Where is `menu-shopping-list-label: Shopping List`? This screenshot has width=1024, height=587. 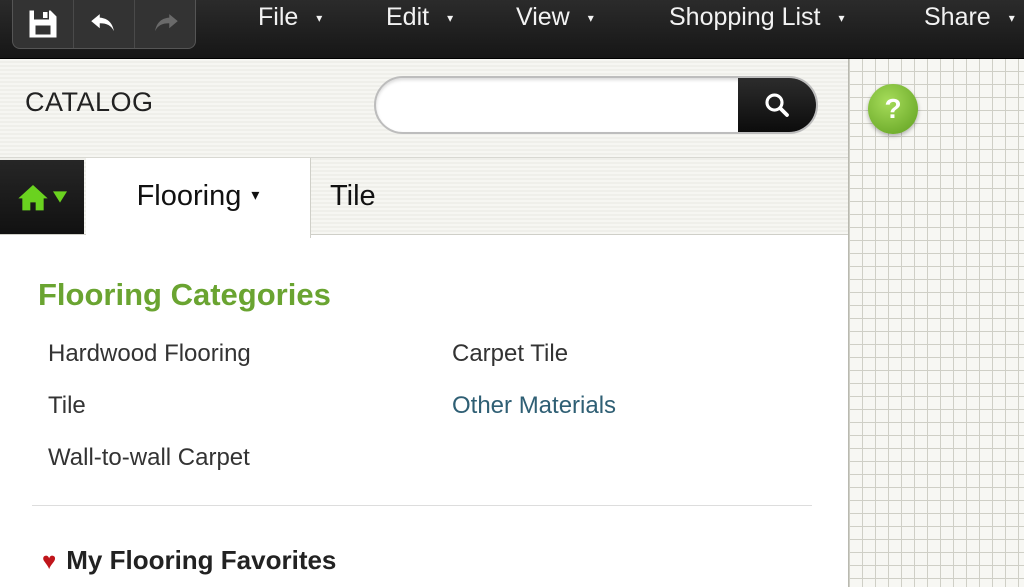
menu-shopping-list-label: Shopping List is located at coordinates (745, 17).